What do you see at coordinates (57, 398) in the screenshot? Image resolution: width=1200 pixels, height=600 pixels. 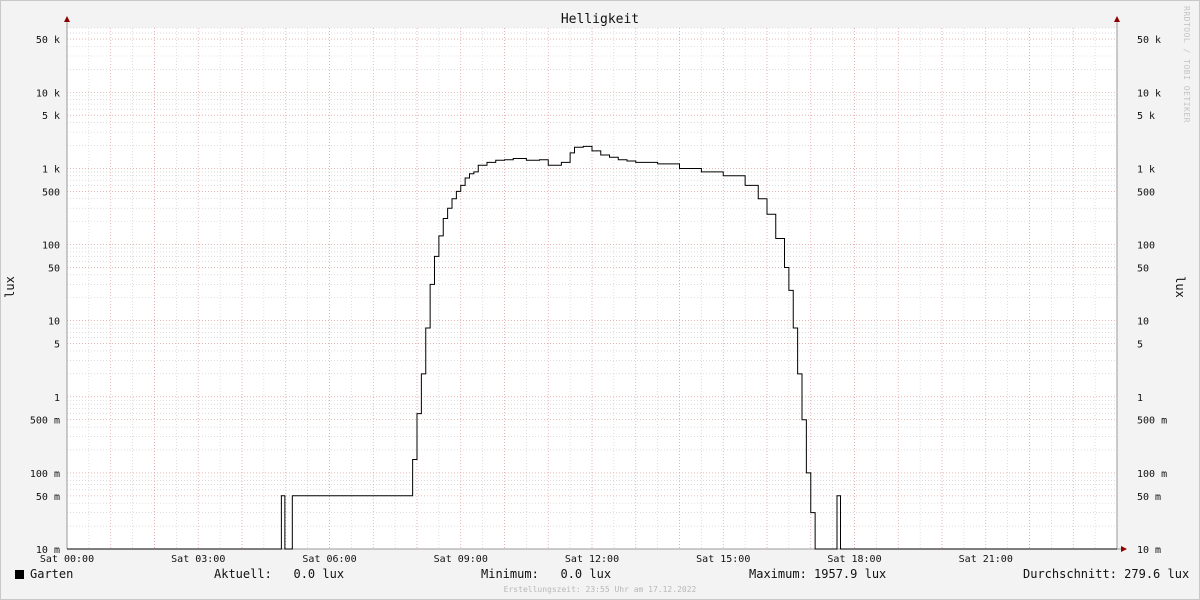 I see `y-tick-label-left: 1` at bounding box center [57, 398].